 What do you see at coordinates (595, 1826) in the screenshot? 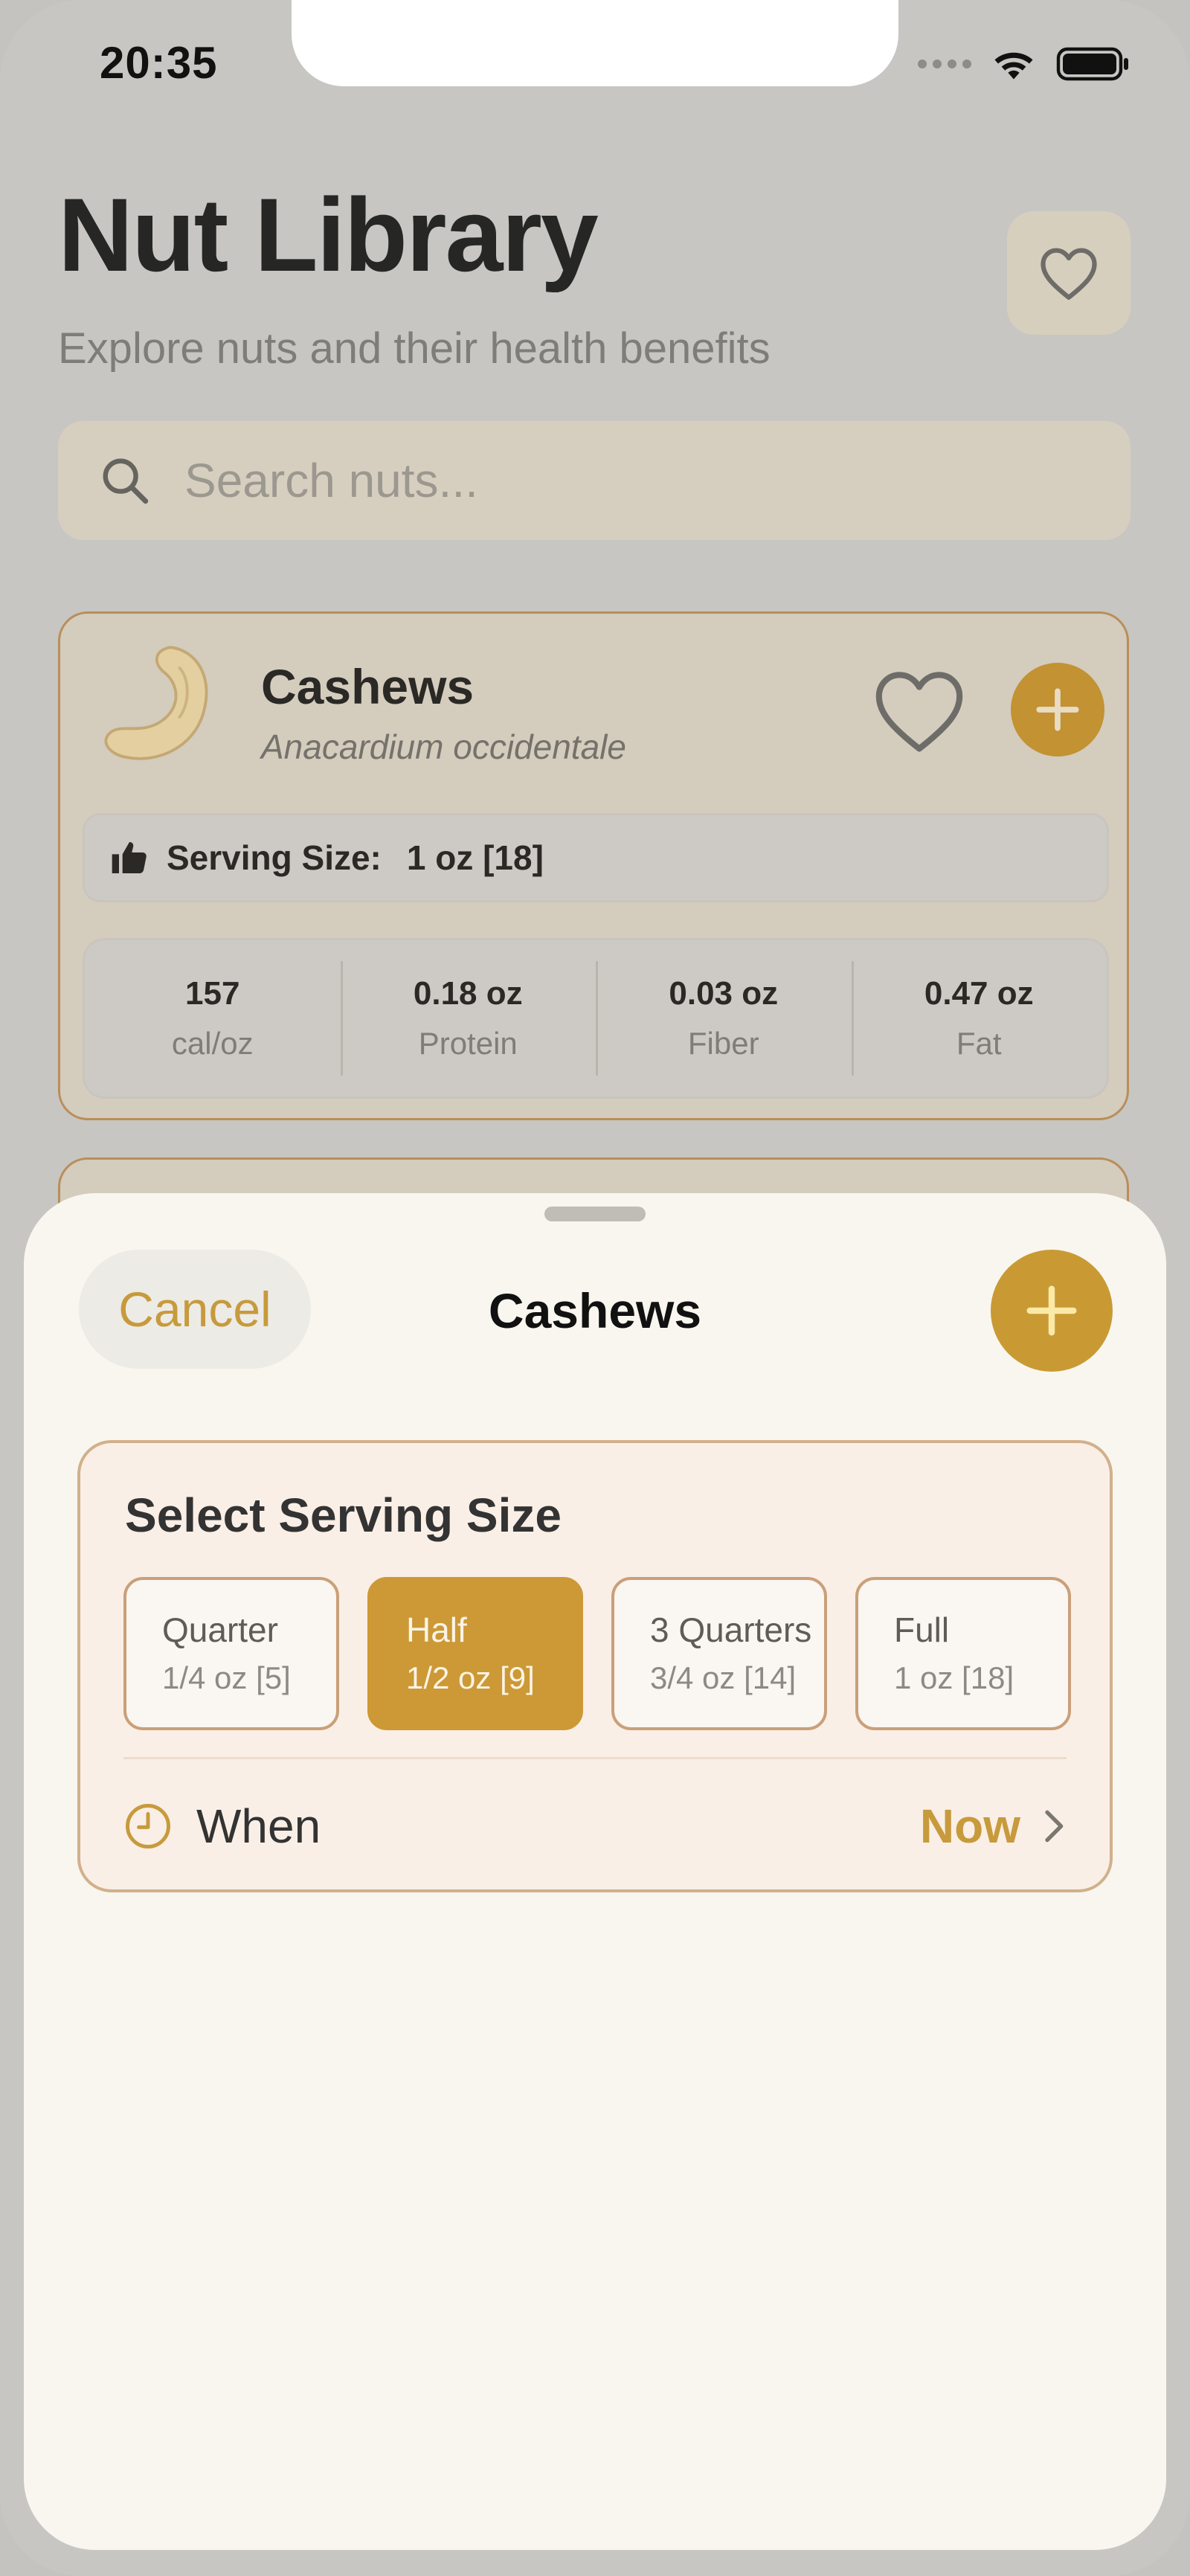
I see `when-row: When Now` at bounding box center [595, 1826].